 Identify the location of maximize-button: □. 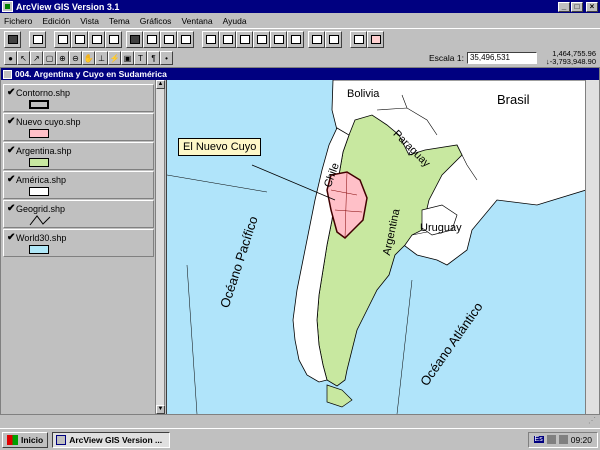
(577, 6).